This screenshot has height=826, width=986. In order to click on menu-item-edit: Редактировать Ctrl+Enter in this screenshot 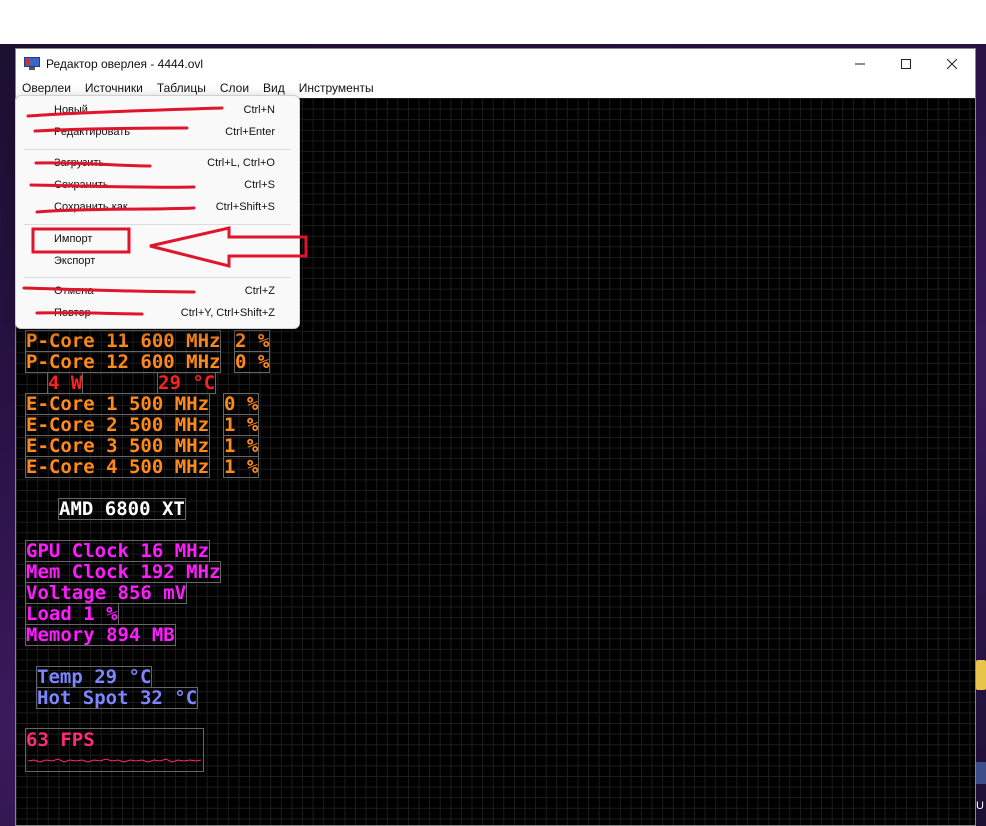, I will do `click(157, 133)`.